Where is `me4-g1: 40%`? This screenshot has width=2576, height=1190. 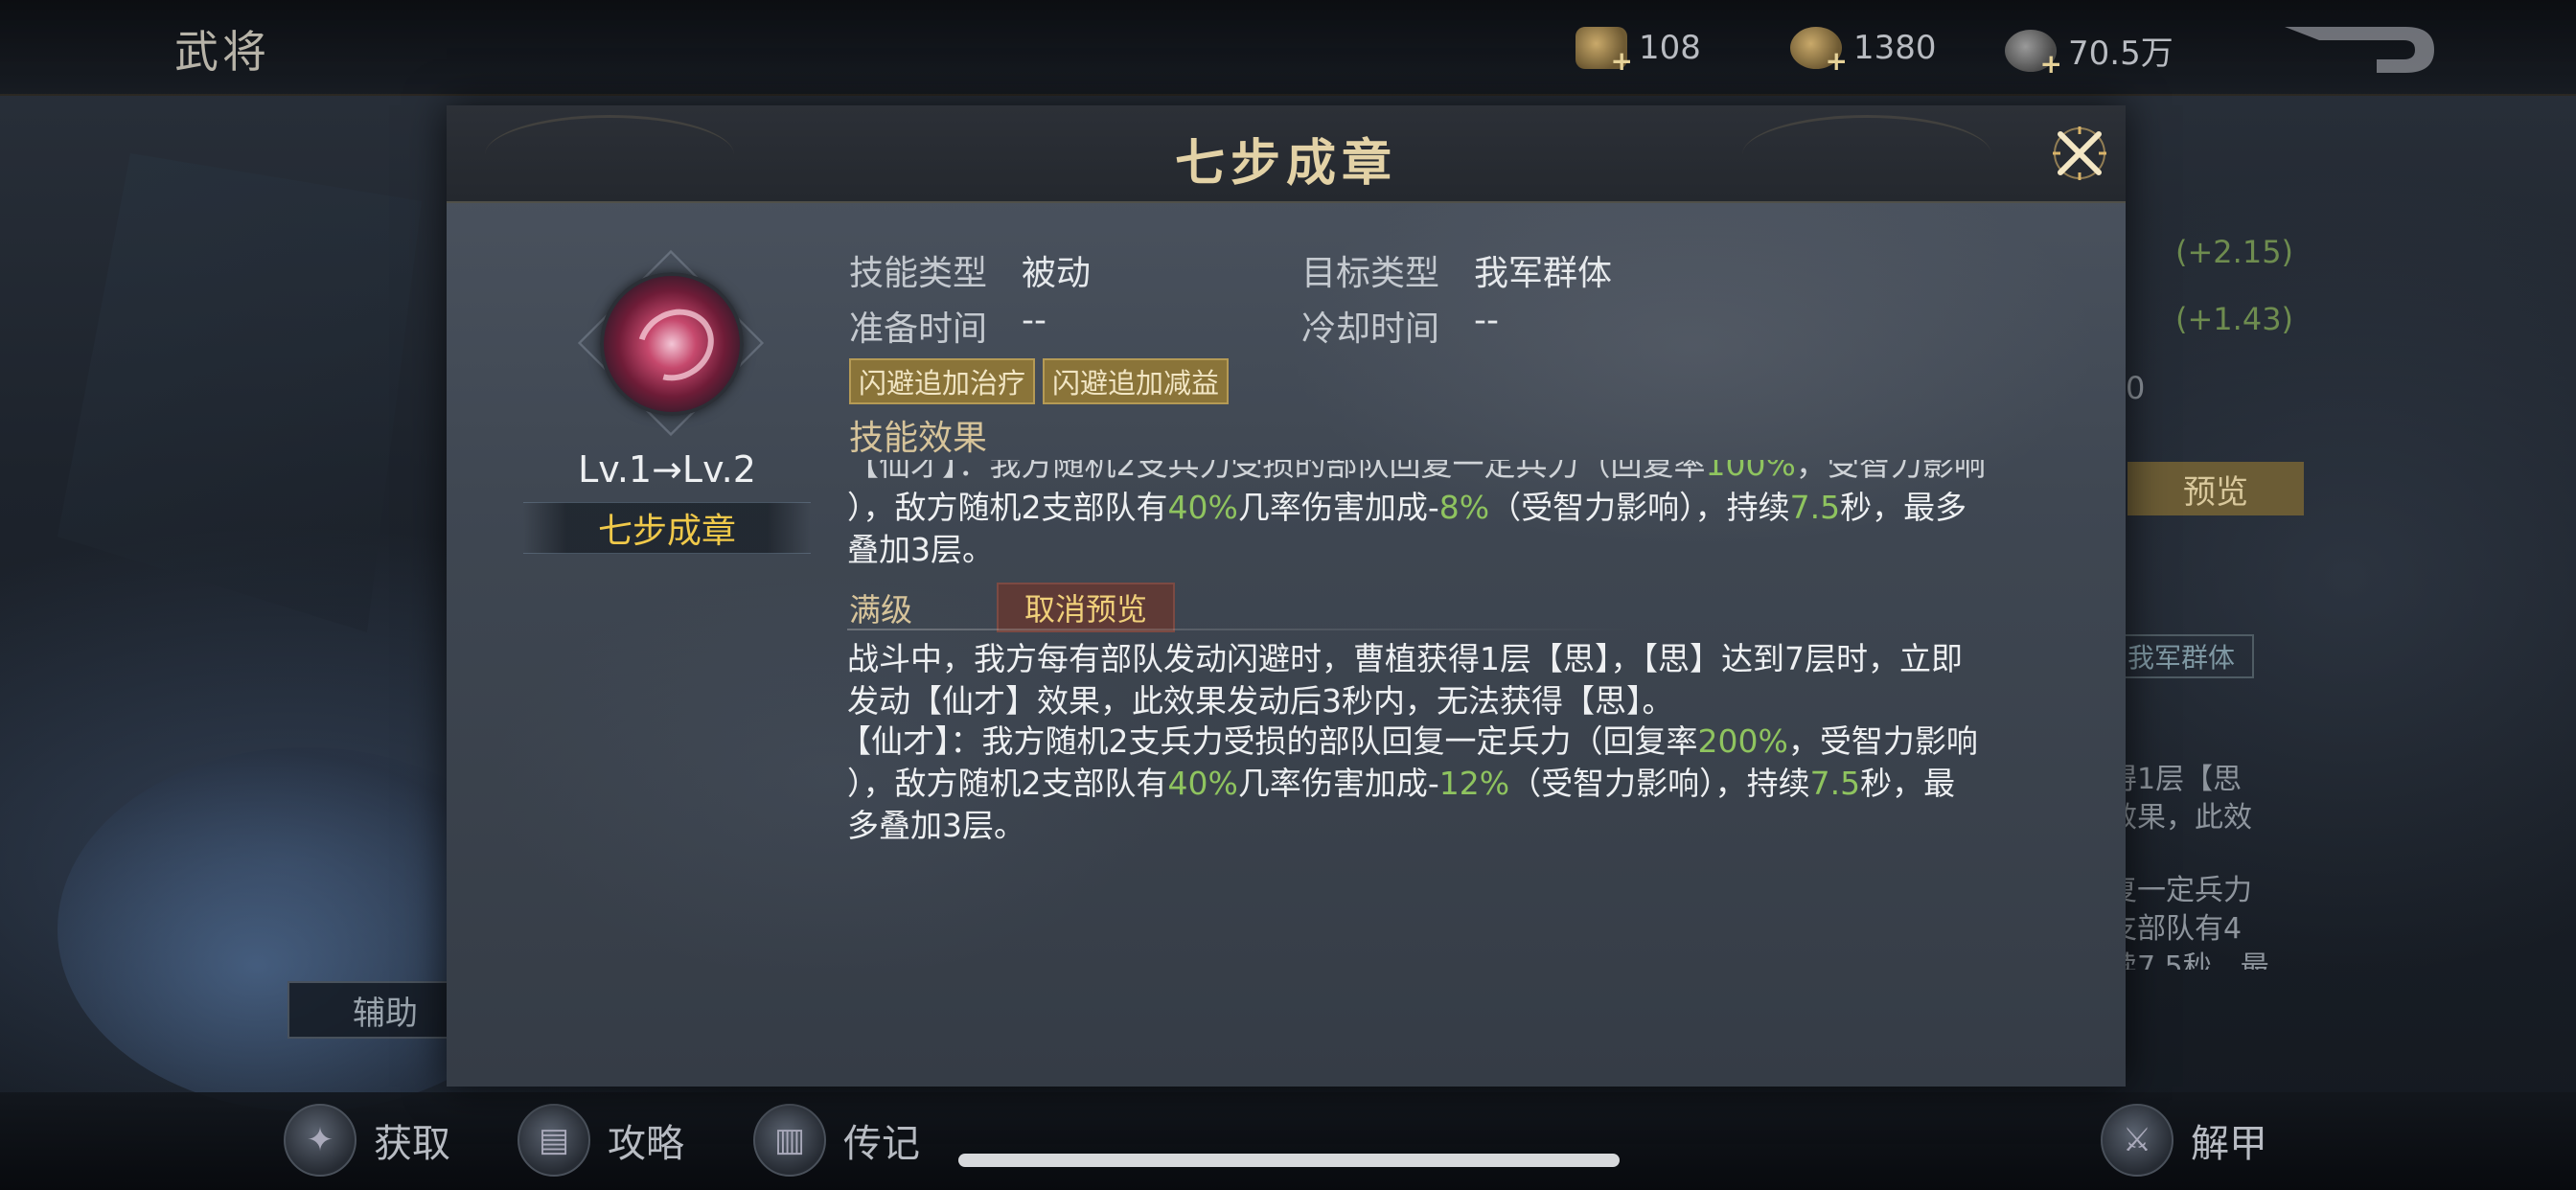
me4-g1: 40% is located at coordinates (1202, 783).